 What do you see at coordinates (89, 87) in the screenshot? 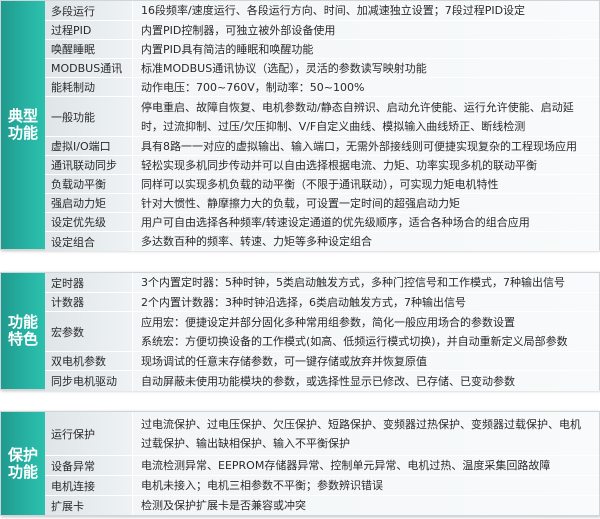
I see `feature-name: 能耗制动` at bounding box center [89, 87].